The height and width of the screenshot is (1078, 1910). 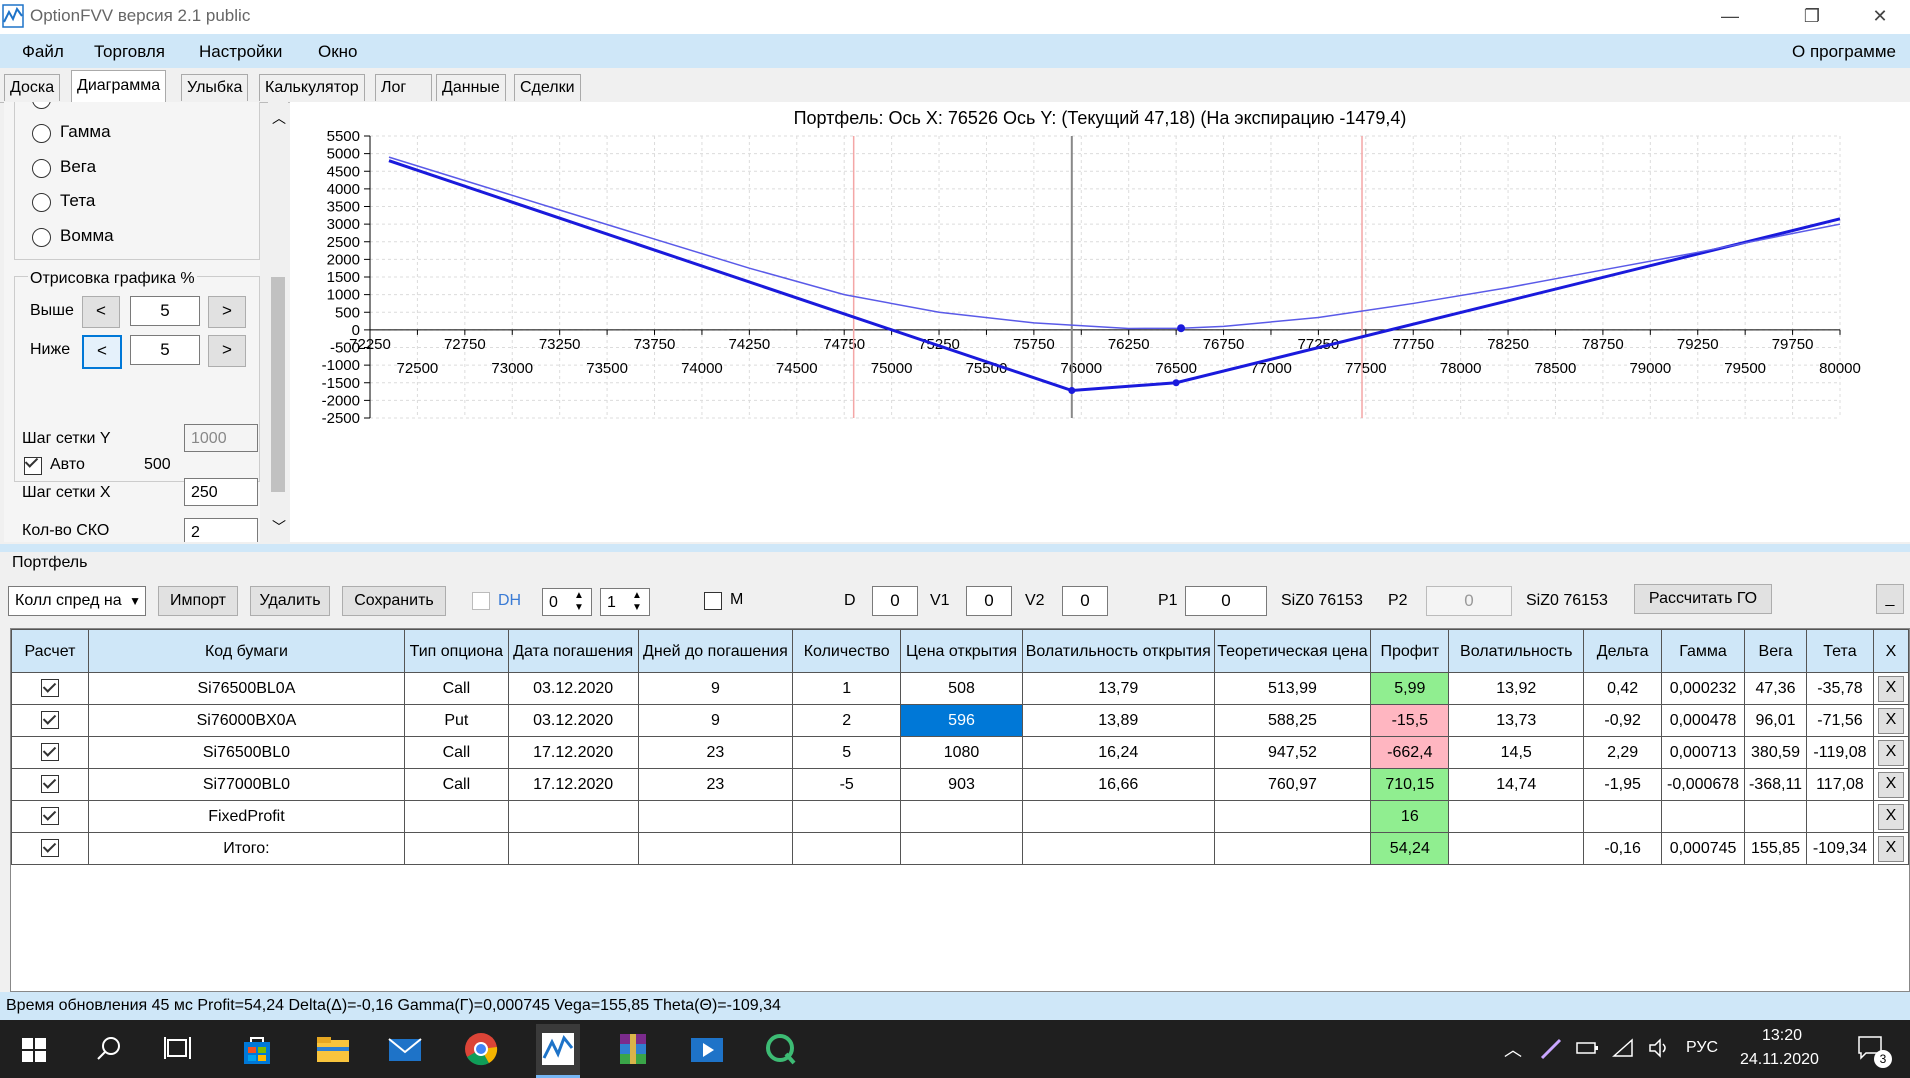 What do you see at coordinates (1844, 52) in the screenshot?
I see `menu-about: О программе` at bounding box center [1844, 52].